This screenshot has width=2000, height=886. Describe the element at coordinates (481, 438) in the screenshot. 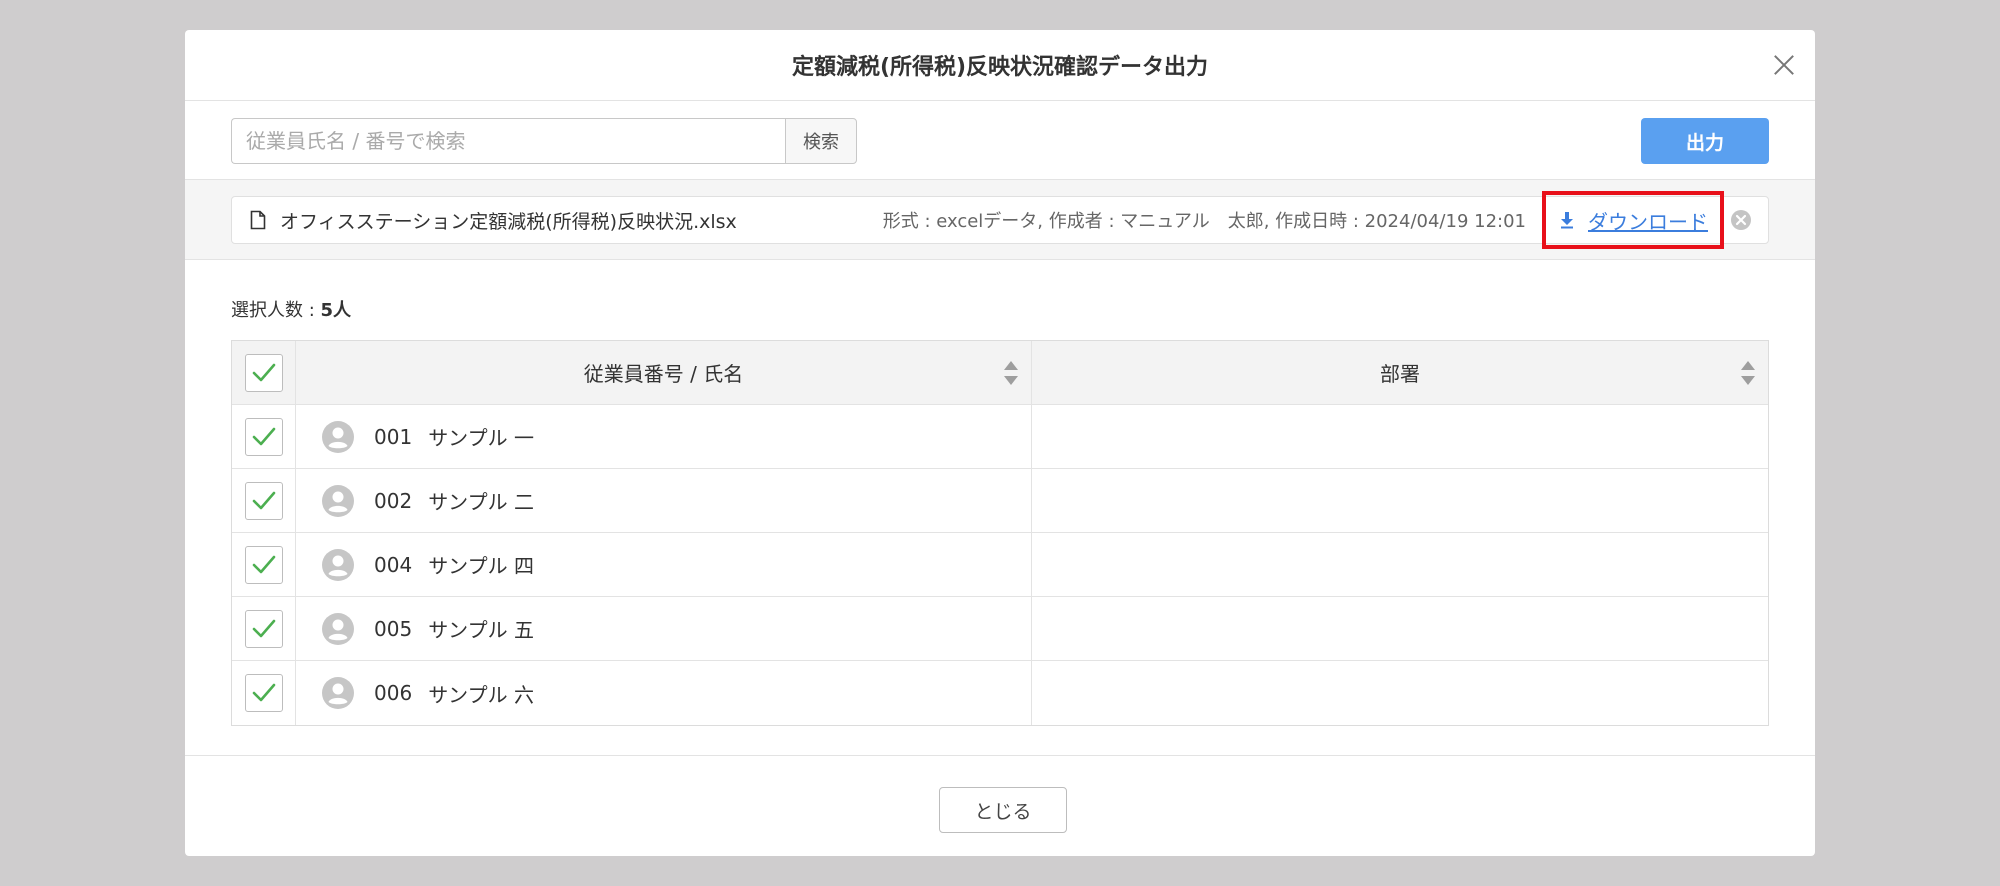

I see `employee-name: サンプル 一` at that location.